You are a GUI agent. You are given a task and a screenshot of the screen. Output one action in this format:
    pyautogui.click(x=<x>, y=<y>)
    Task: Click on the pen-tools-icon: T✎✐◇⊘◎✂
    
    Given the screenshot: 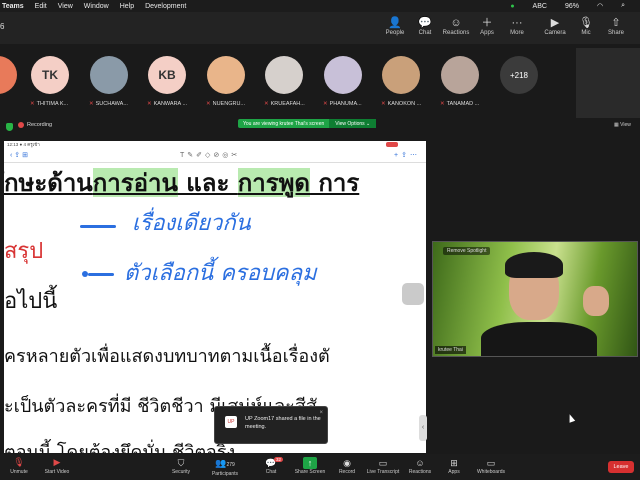 What is the action you would take?
    pyautogui.click(x=210, y=155)
    